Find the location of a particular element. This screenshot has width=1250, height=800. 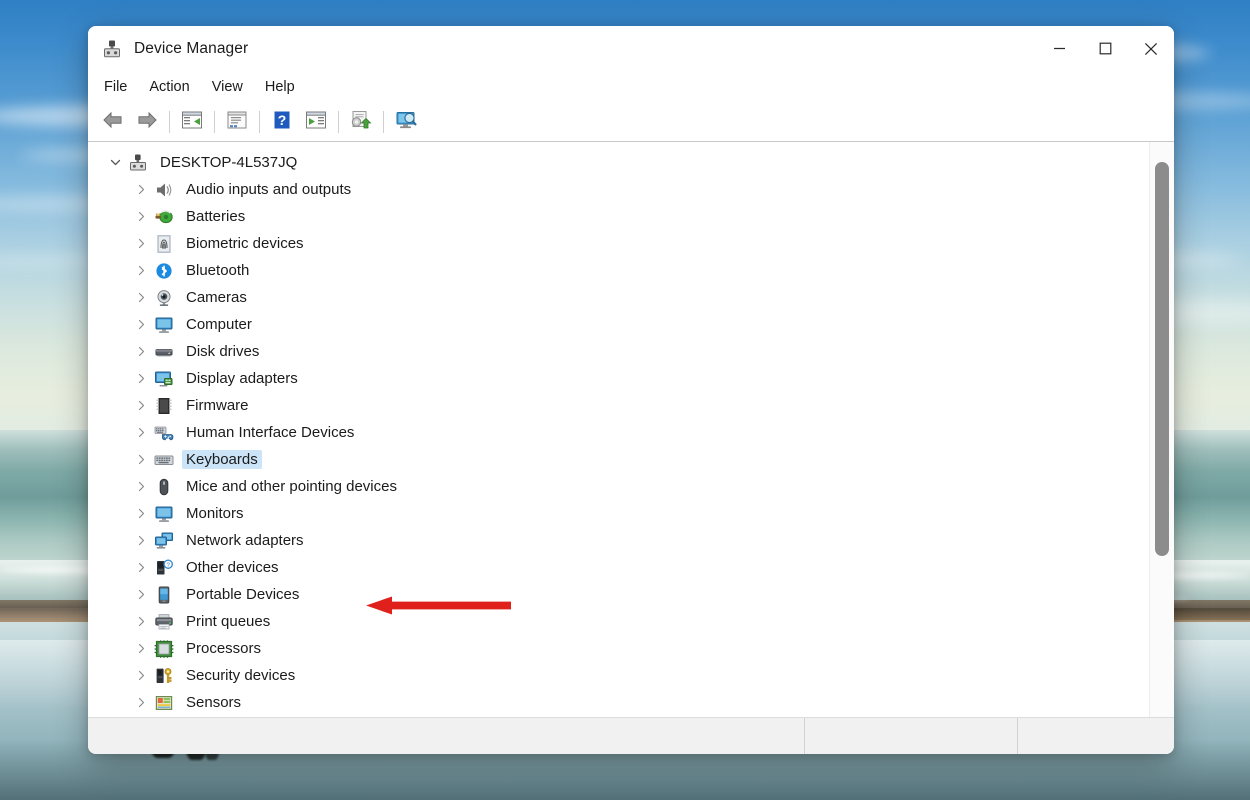

toolbar: ? is located at coordinates (631, 122).